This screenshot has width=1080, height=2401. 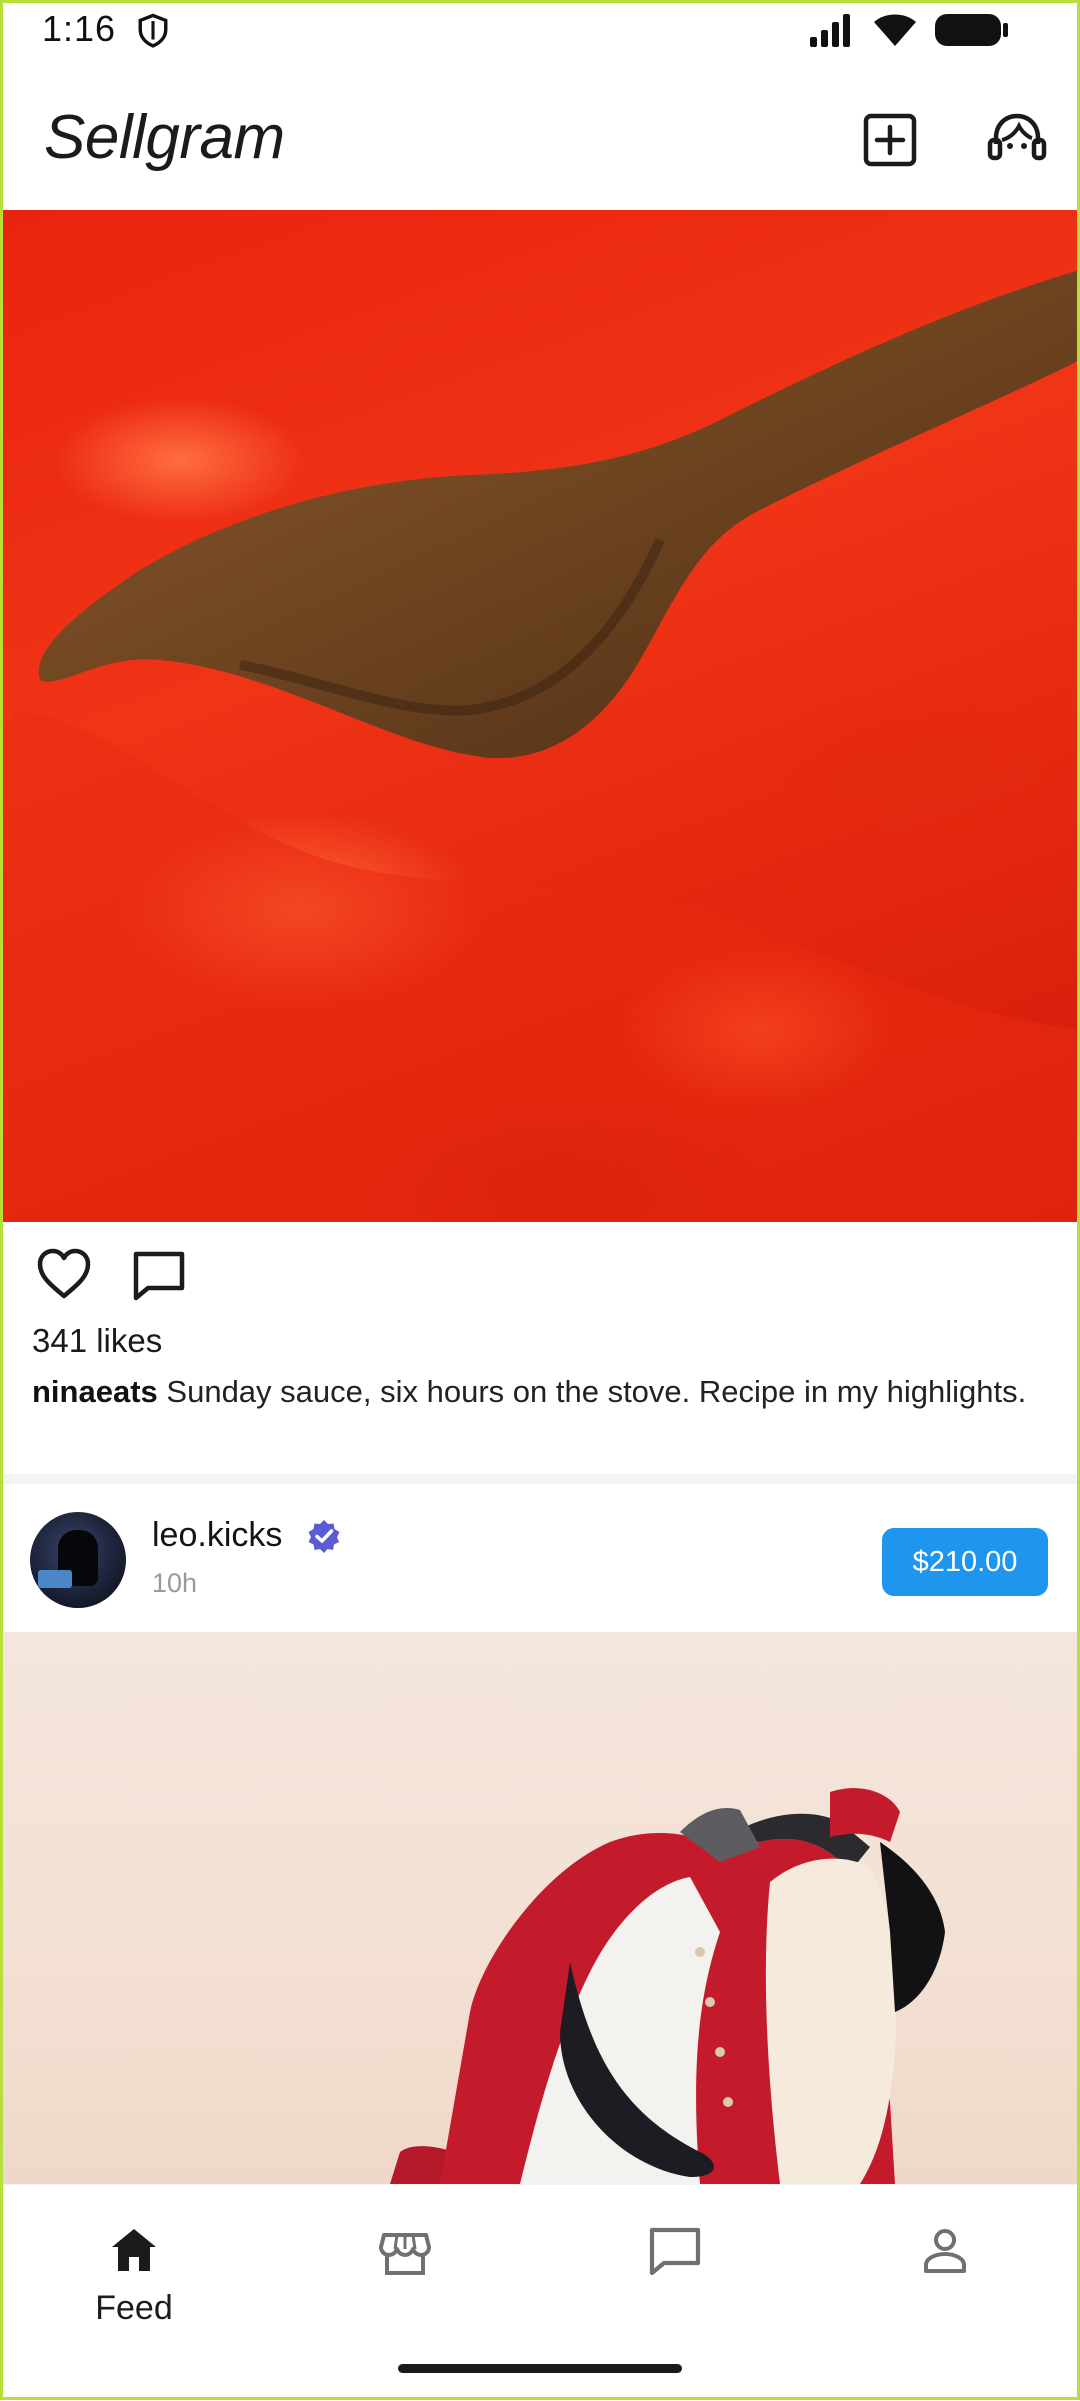 I want to click on person-icon, so click(x=945, y=2253).